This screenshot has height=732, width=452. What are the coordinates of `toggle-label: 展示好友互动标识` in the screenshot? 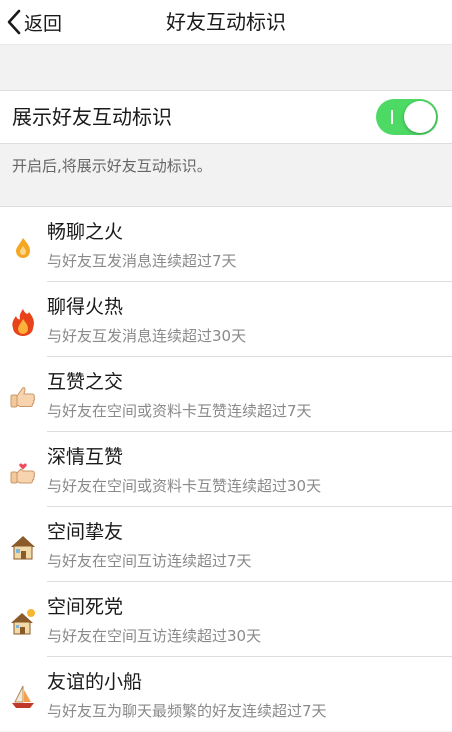 It's located at (92, 117).